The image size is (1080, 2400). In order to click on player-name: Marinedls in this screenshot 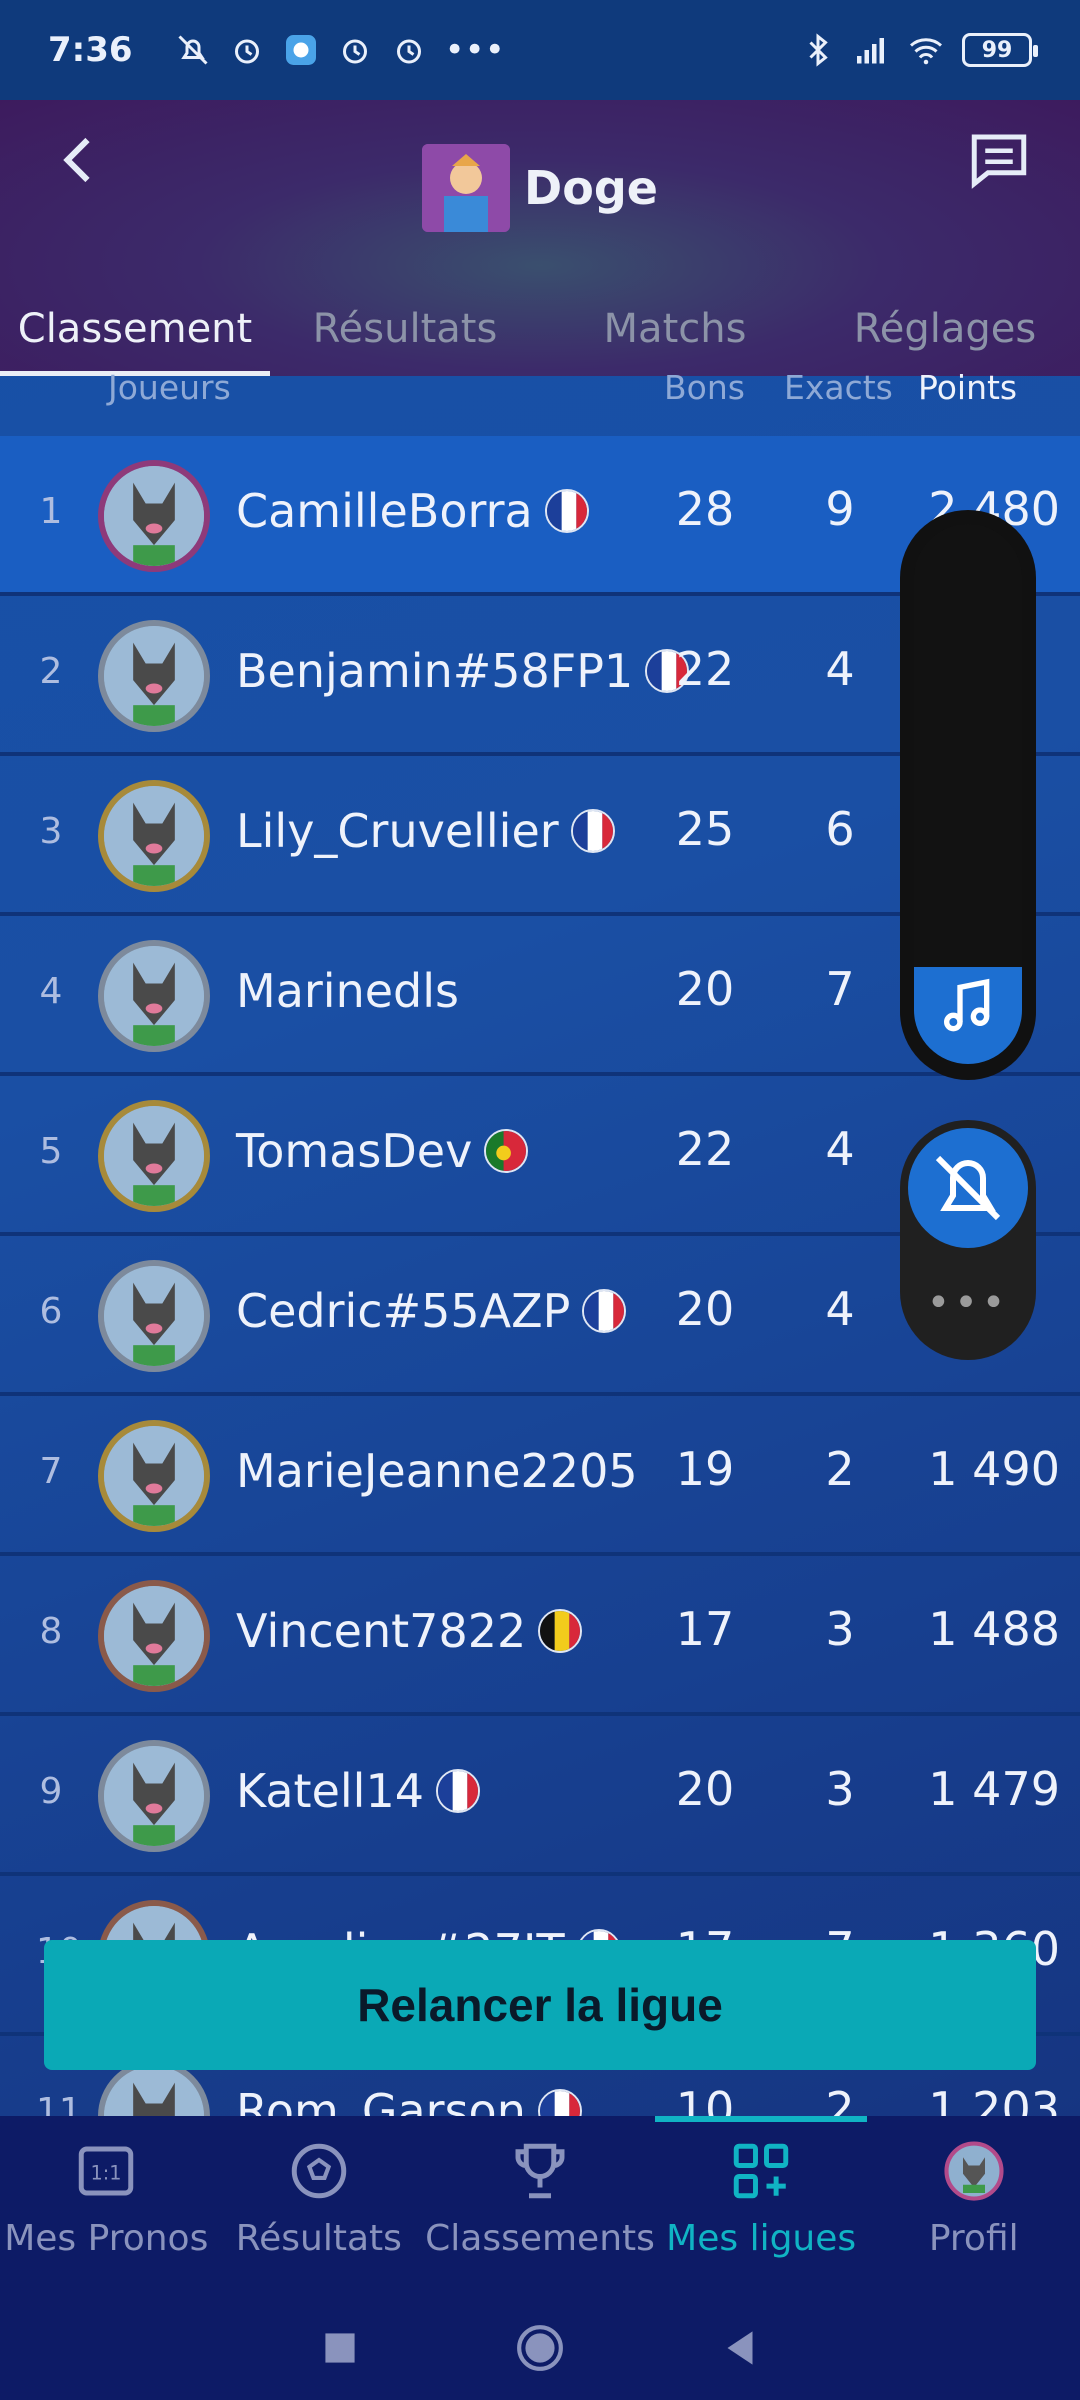, I will do `click(347, 991)`.